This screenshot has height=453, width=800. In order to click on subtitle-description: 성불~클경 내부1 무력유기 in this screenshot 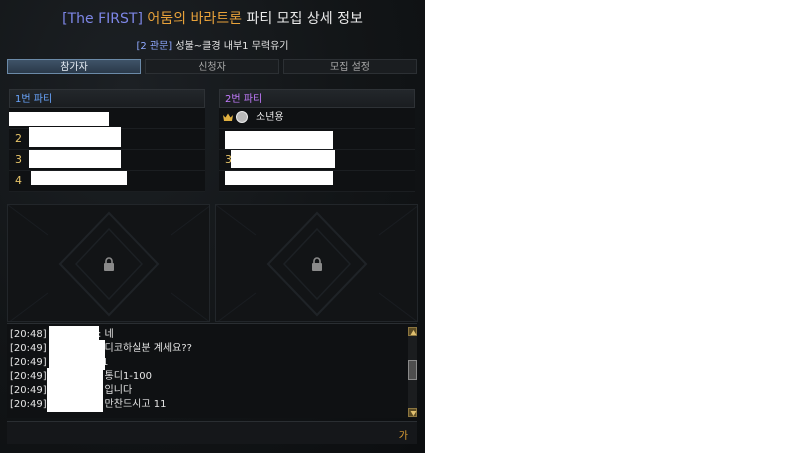, I will do `click(232, 46)`.